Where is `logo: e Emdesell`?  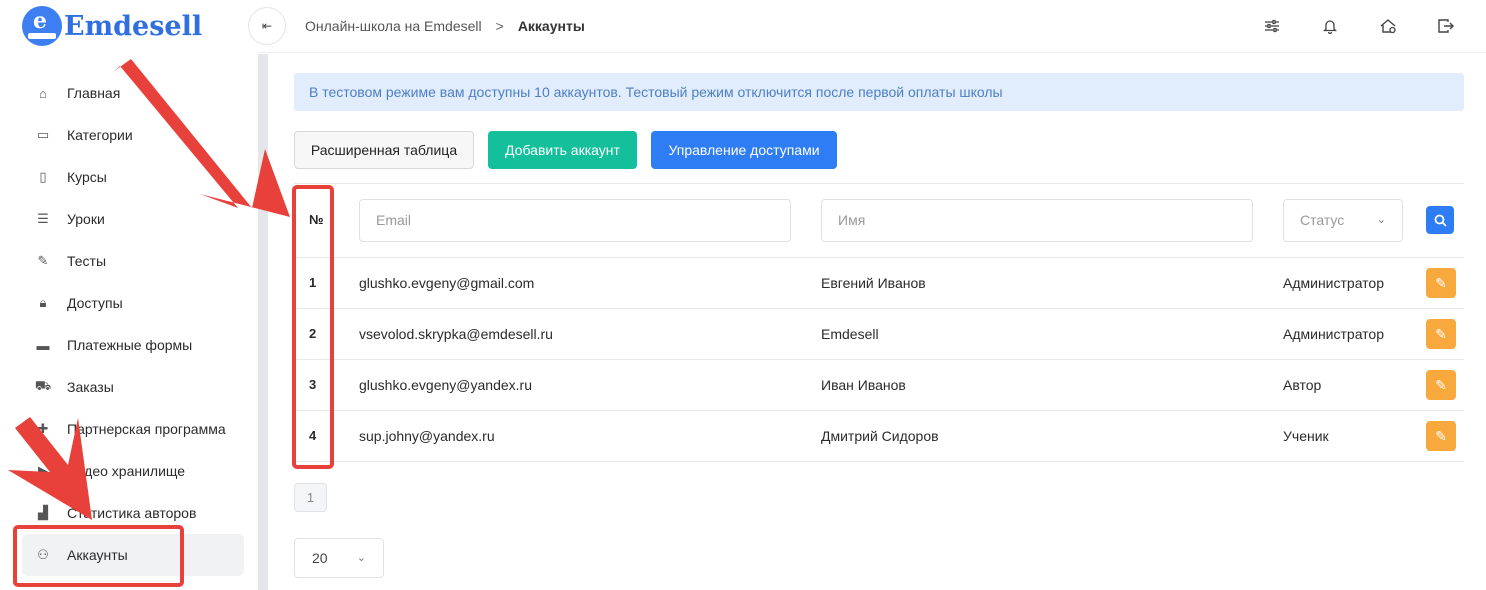
logo: e Emdesell is located at coordinates (112, 26).